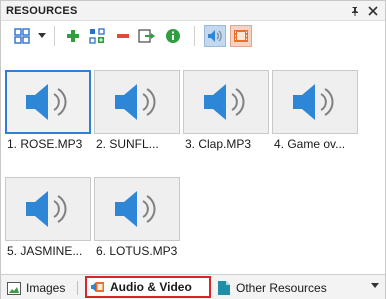  I want to click on minus-icon, so click(123, 36).